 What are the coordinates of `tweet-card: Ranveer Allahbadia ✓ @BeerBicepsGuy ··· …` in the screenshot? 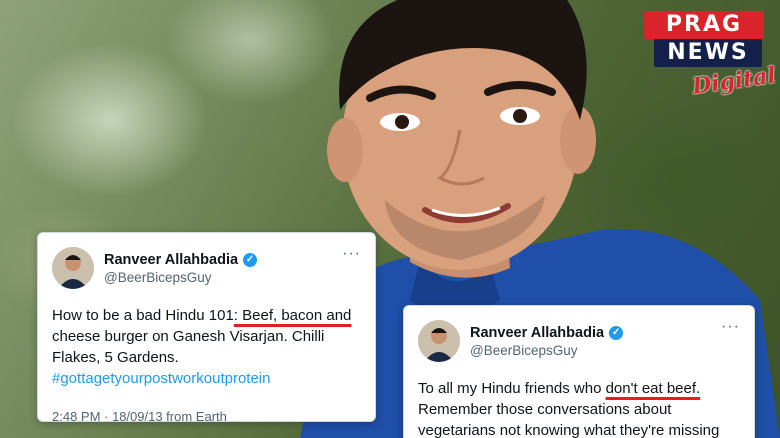 It's located at (579, 371).